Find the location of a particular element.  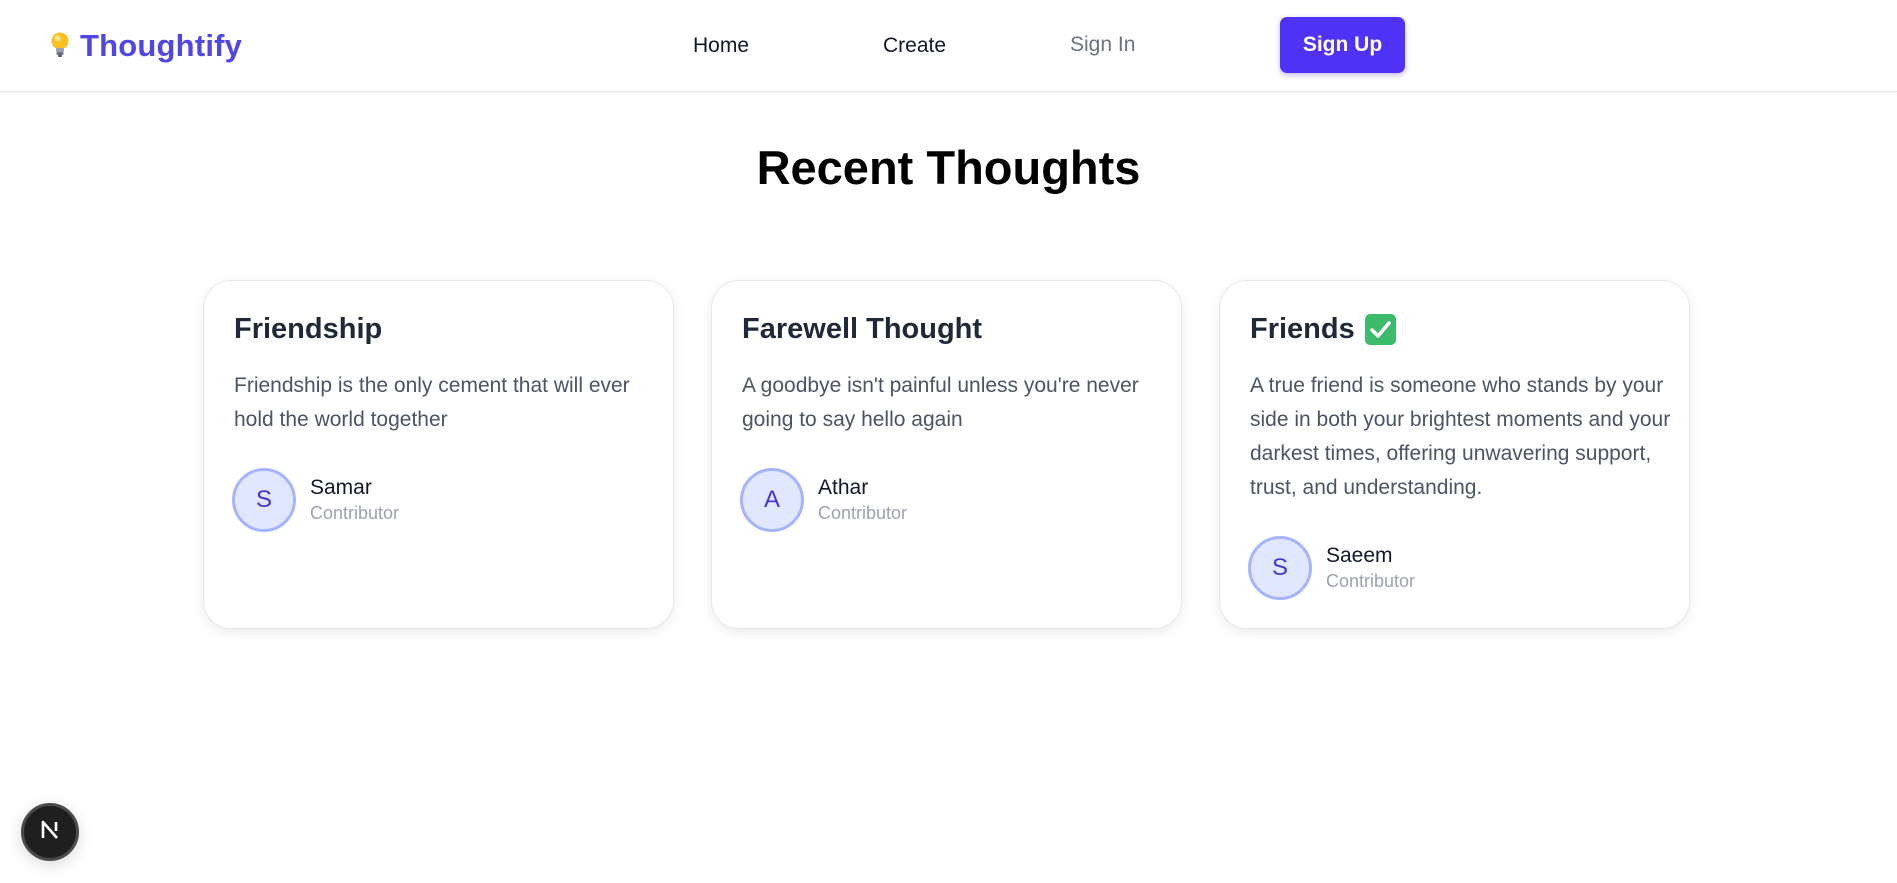

brand-logo-link: Thoughtify is located at coordinates (144, 46).